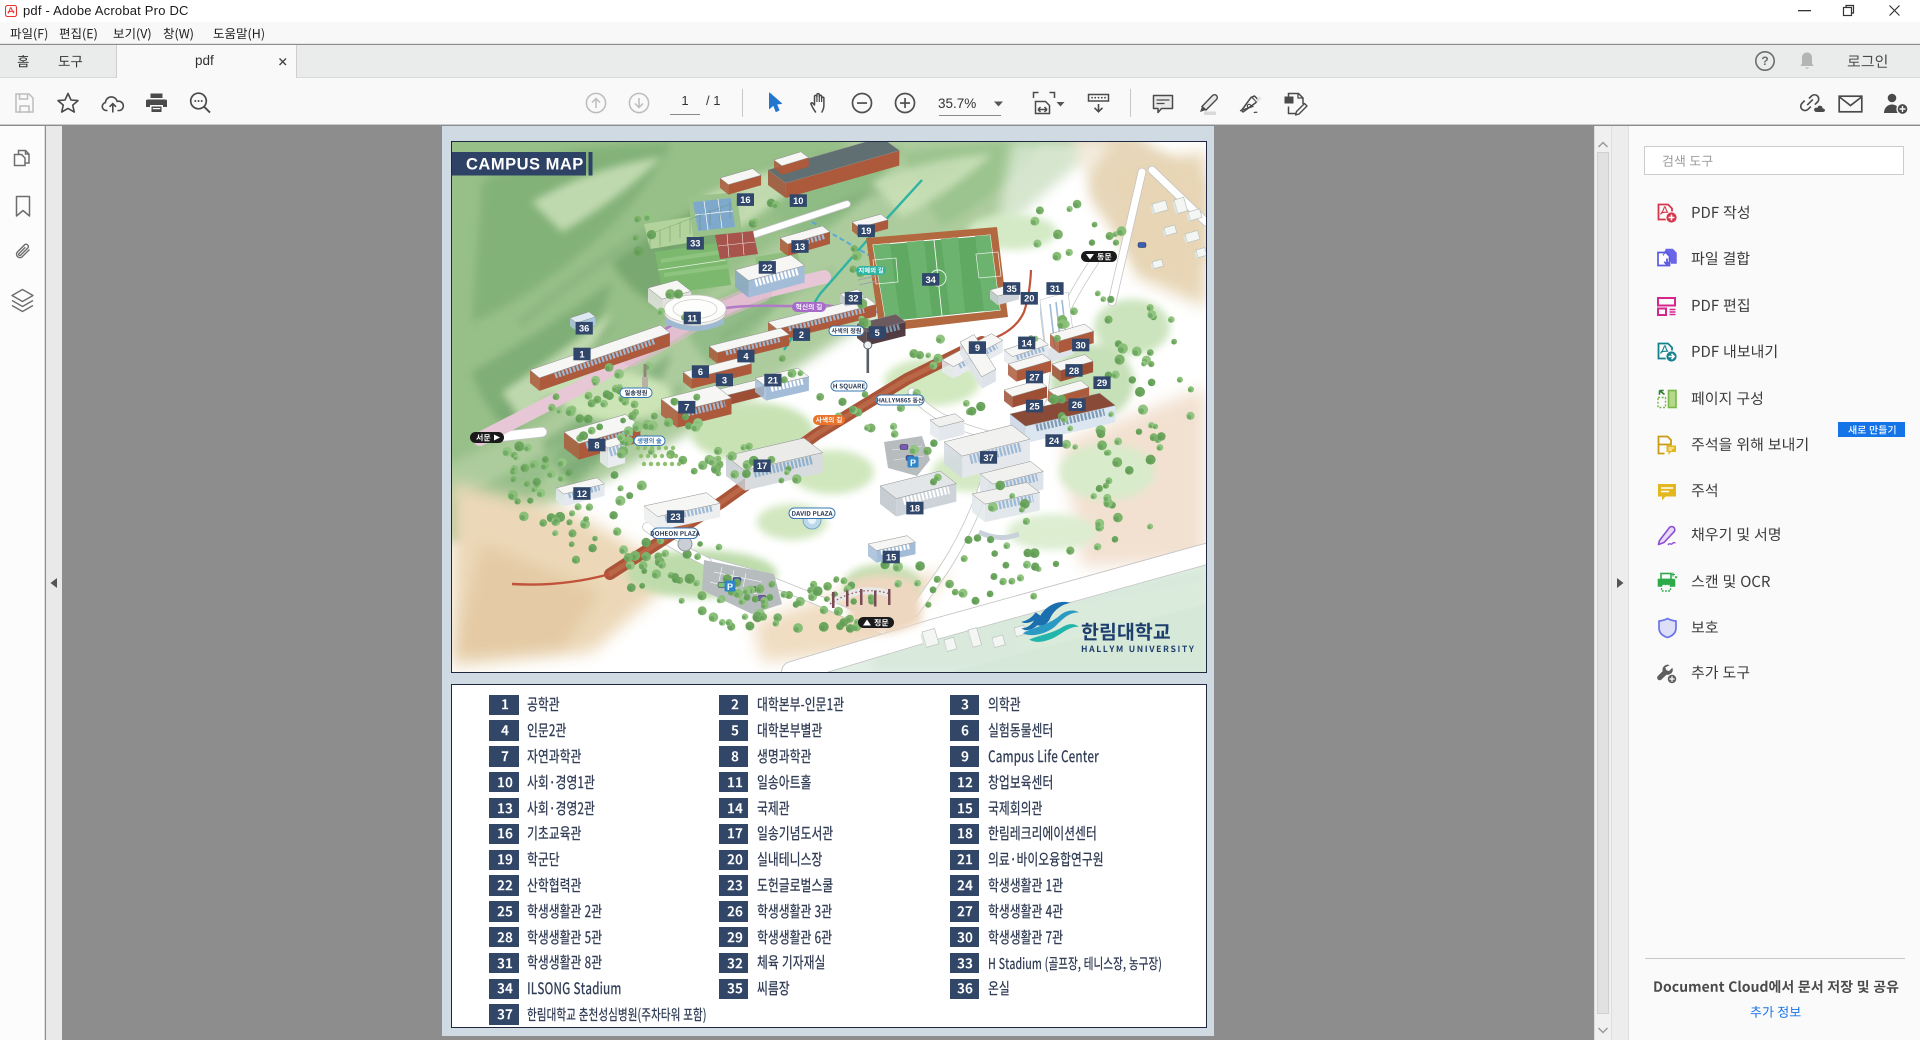  What do you see at coordinates (1081, 346) in the screenshot?
I see `svg-text: 30` at bounding box center [1081, 346].